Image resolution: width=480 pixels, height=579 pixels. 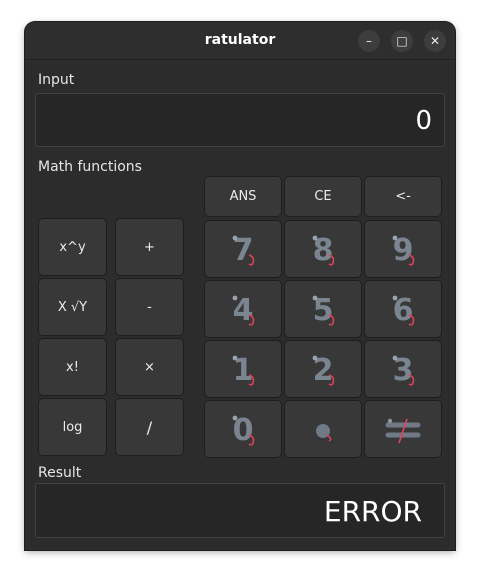 I want to click on digit-button-1: 1, so click(x=243, y=369).